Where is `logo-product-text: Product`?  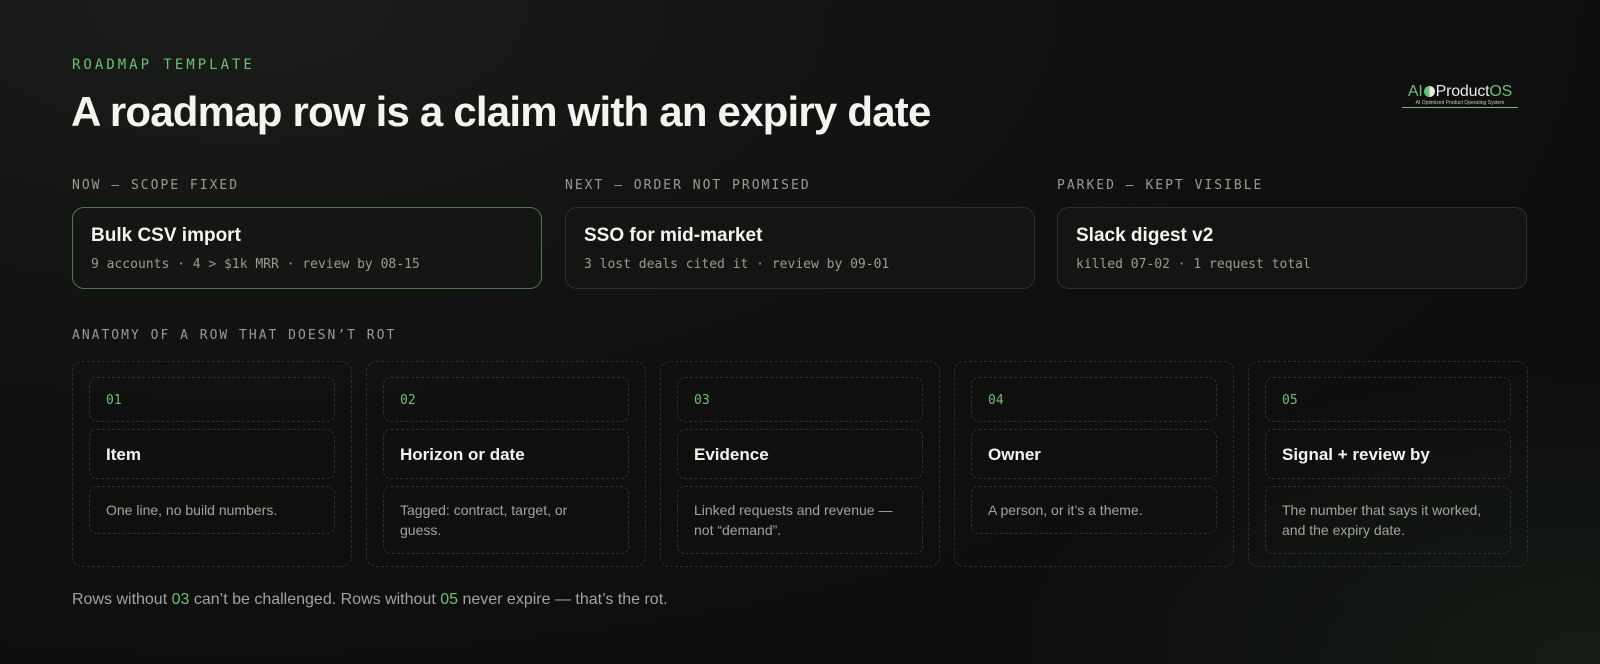
logo-product-text: Product is located at coordinates (1462, 91).